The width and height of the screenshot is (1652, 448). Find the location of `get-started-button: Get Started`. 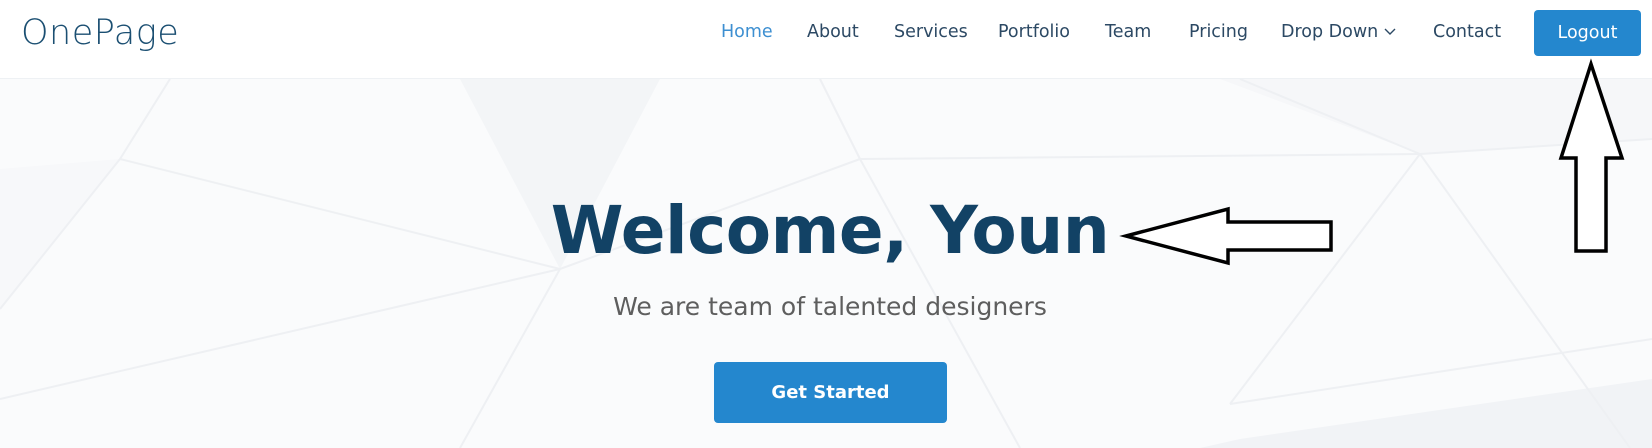

get-started-button: Get Started is located at coordinates (830, 392).